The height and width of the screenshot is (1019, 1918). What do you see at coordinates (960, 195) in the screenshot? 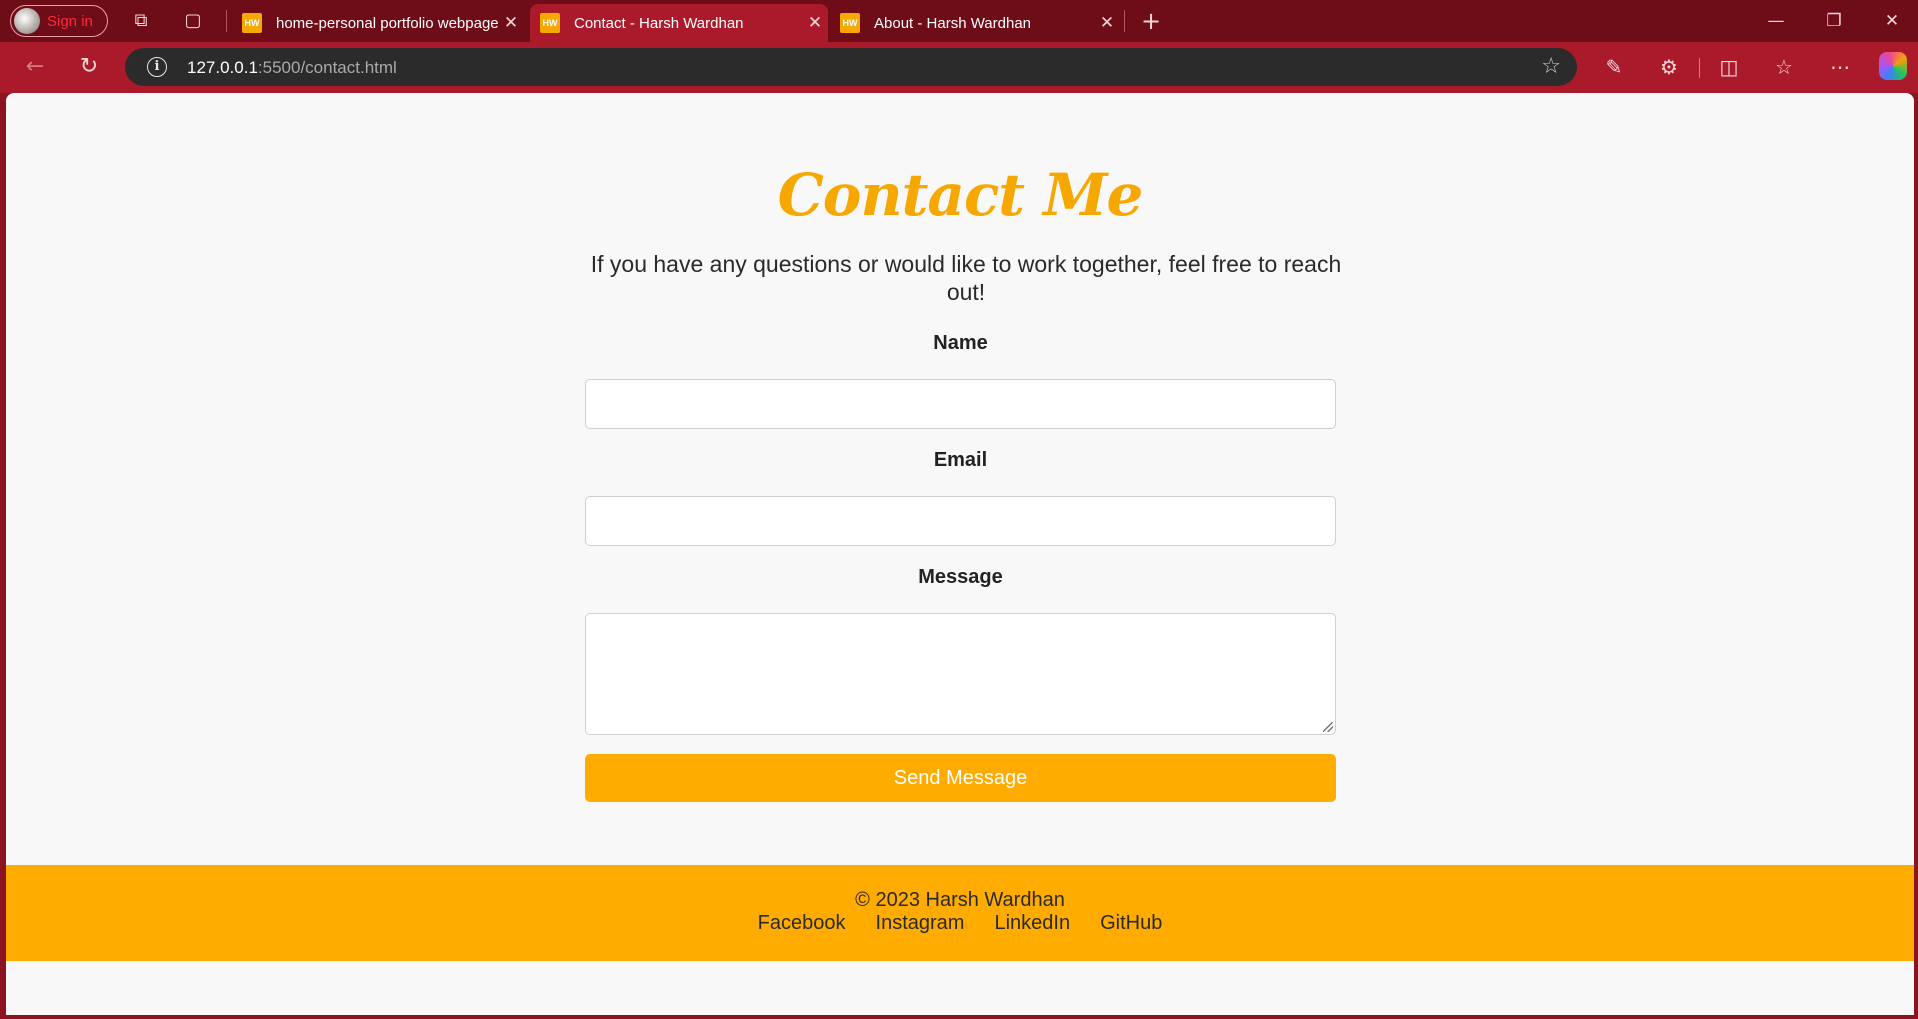
I see `page-title: Contact Me` at bounding box center [960, 195].